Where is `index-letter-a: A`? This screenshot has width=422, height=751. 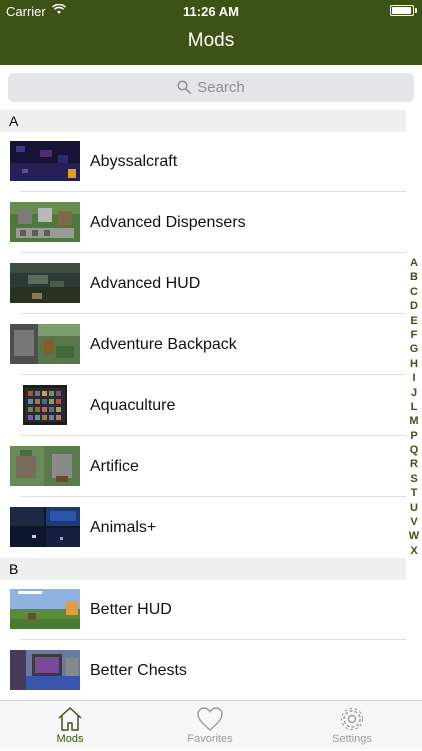 index-letter-a: A is located at coordinates (414, 263).